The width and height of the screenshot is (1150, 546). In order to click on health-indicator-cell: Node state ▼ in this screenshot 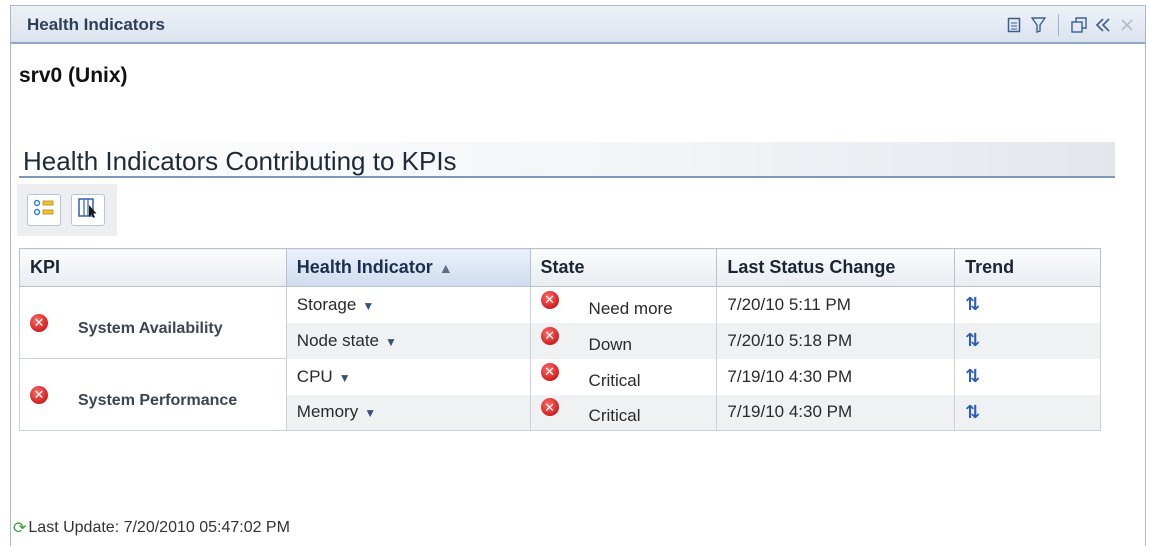, I will do `click(408, 340)`.